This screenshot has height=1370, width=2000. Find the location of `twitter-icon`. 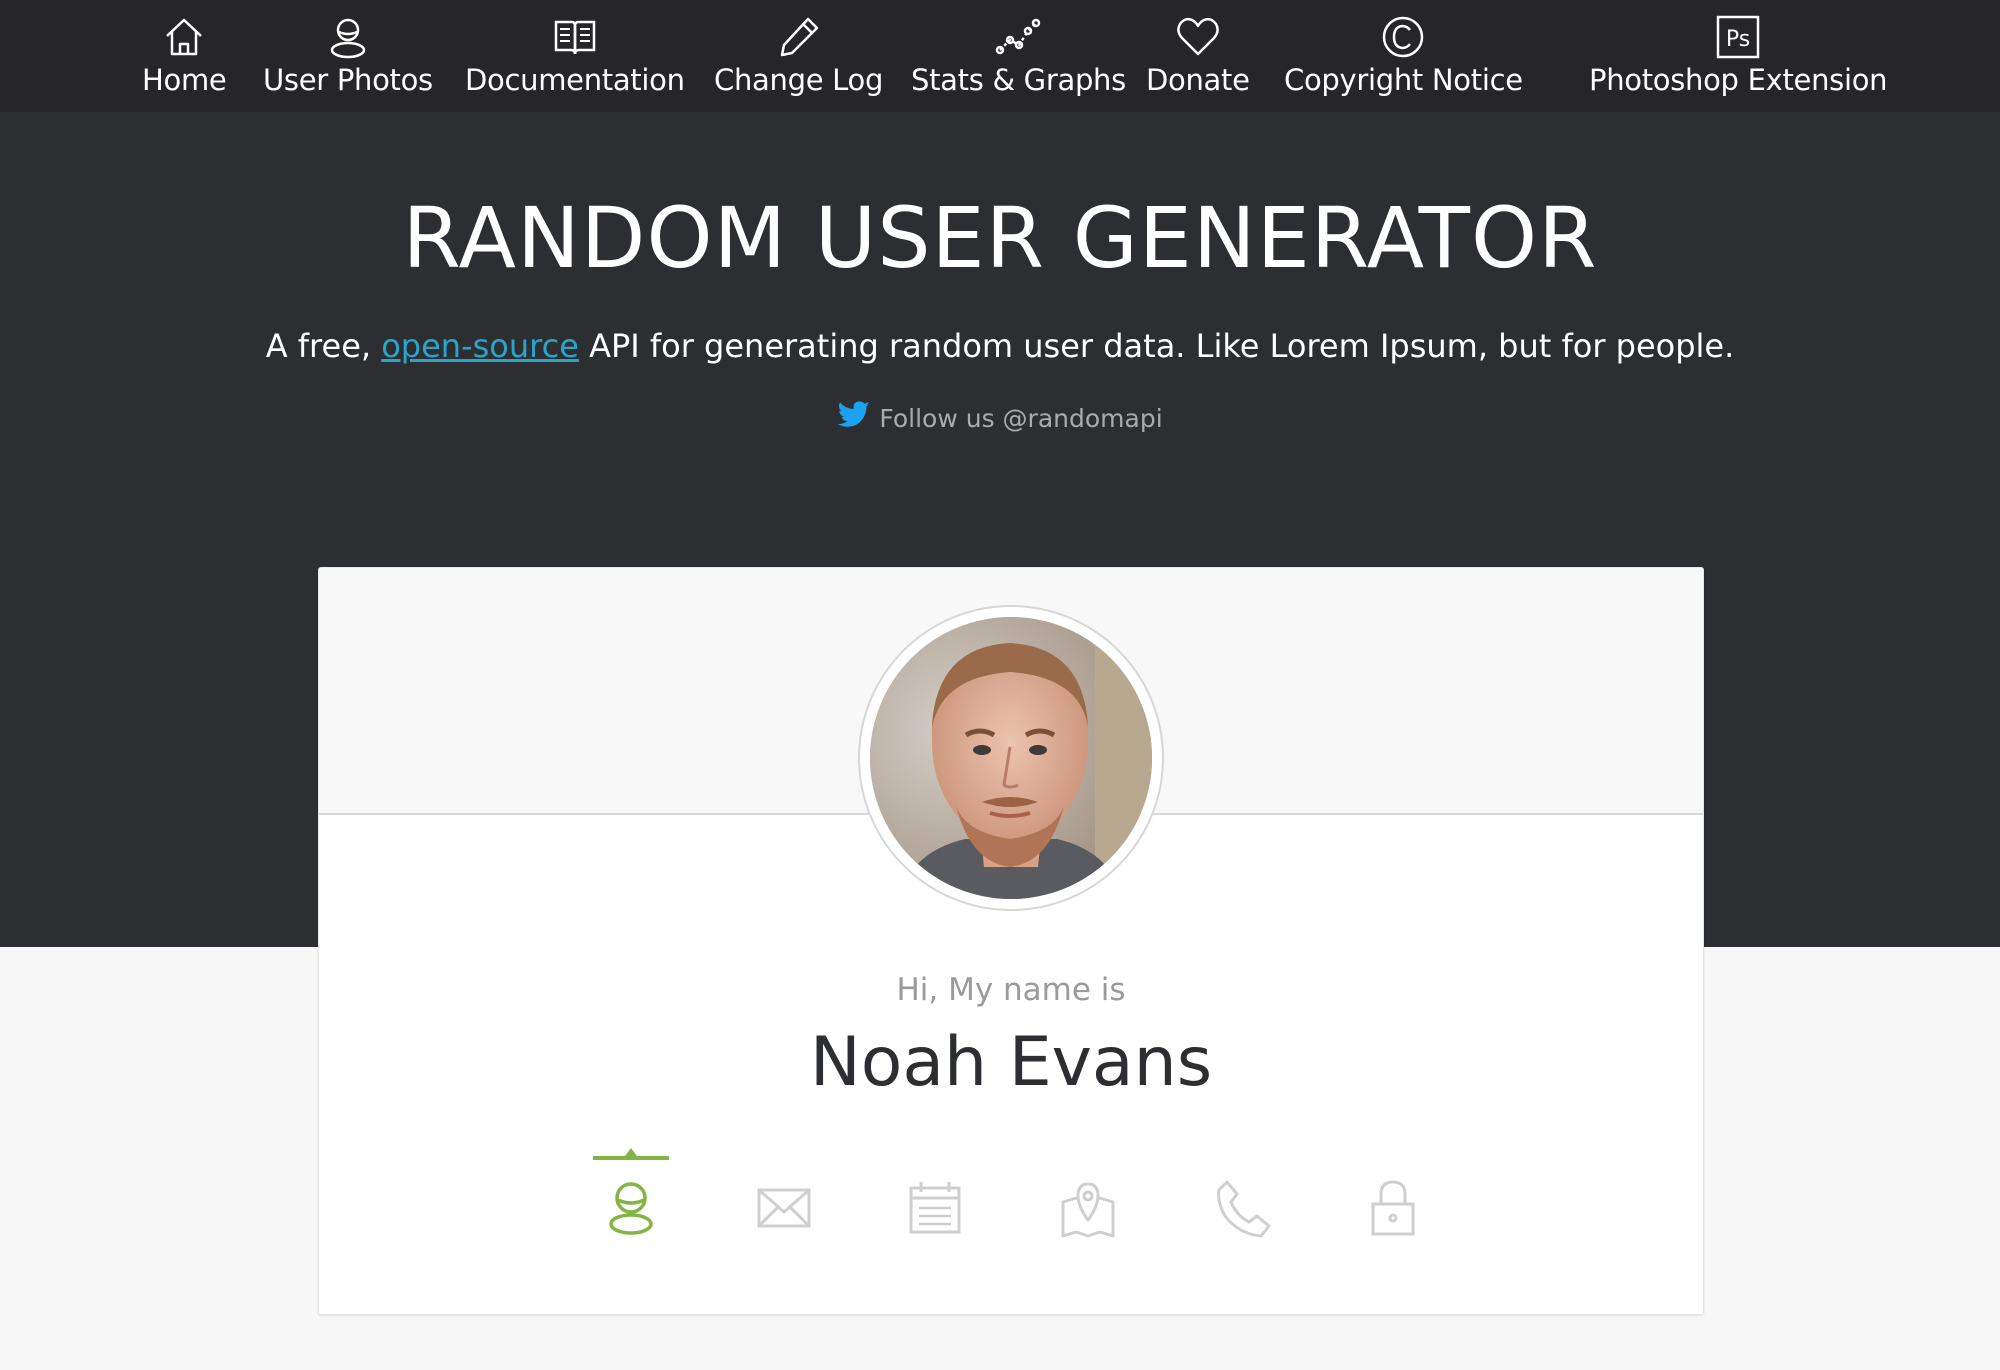

twitter-icon is located at coordinates (858, 418).